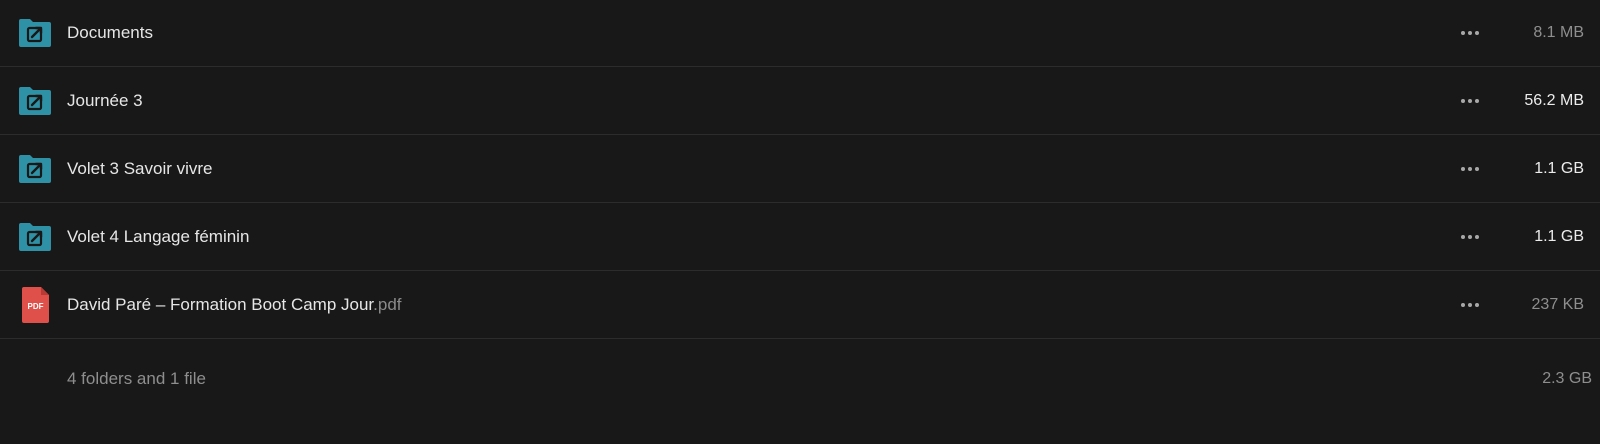 This screenshot has width=1600, height=444. I want to click on file-name: Documents, so click(110, 33).